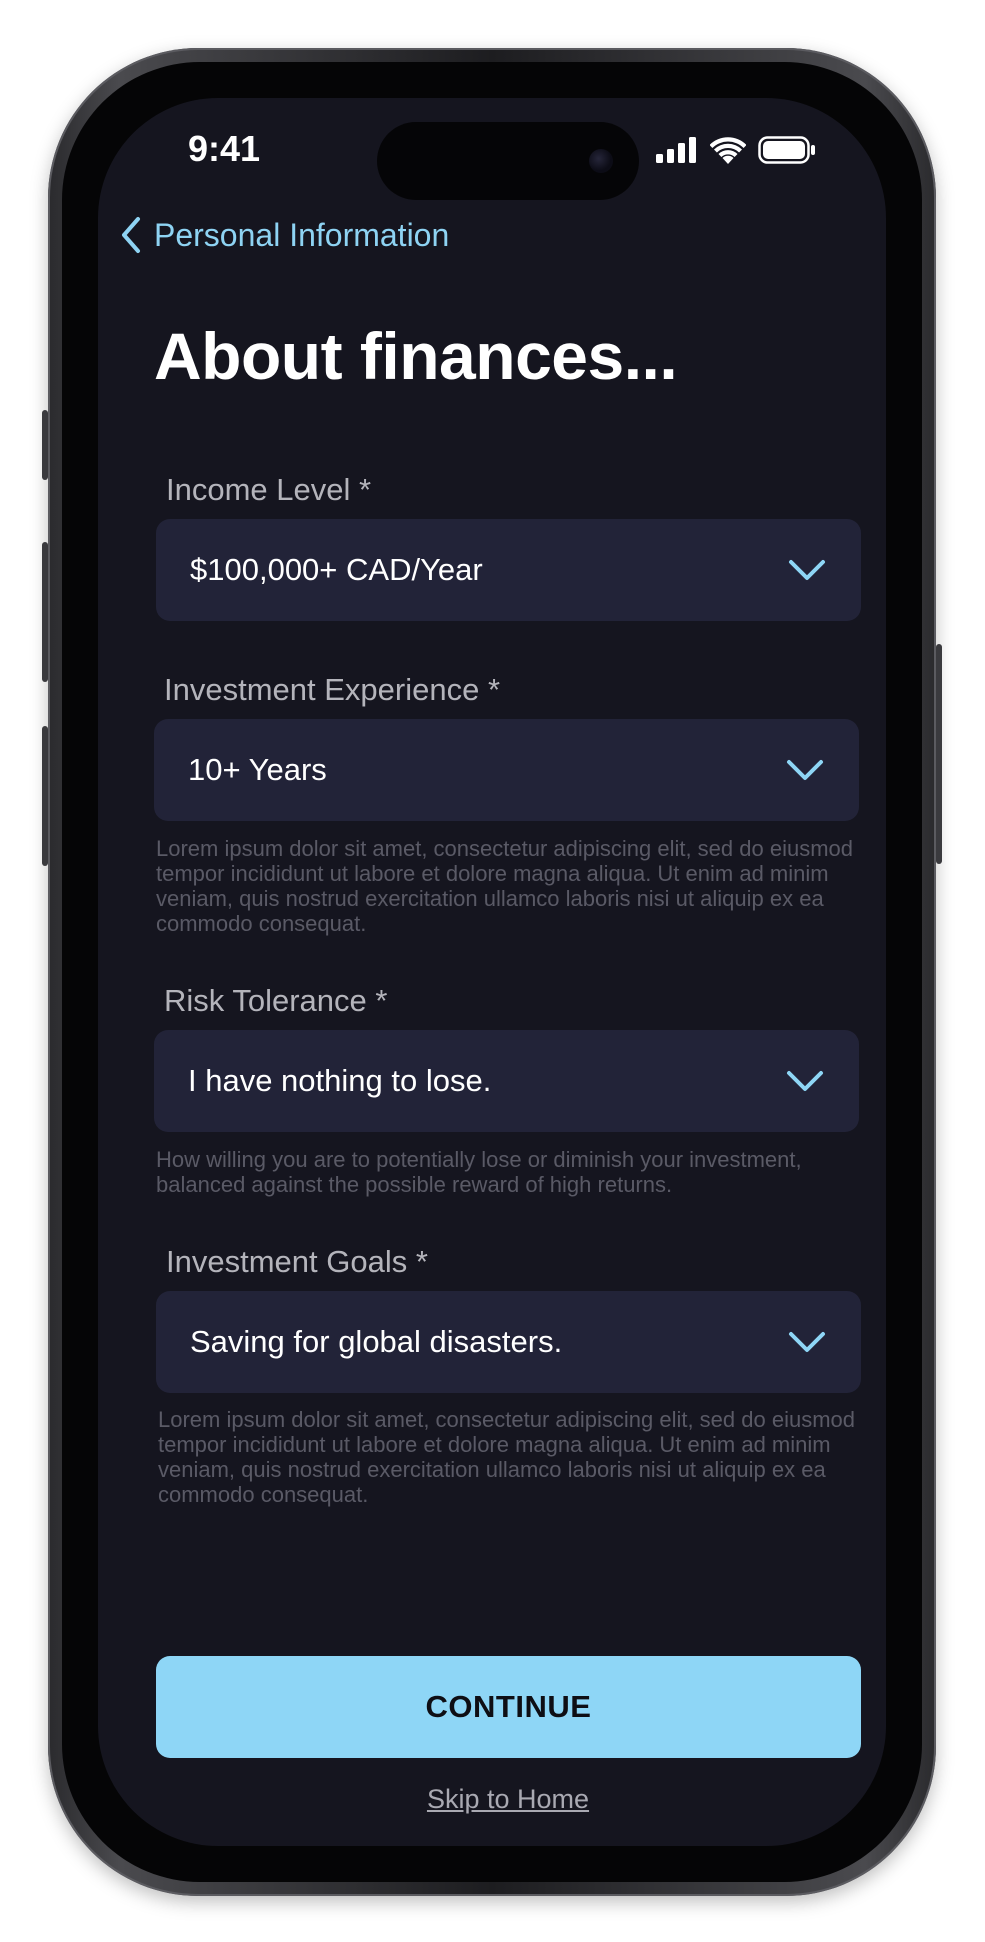 This screenshot has height=1942, width=985. I want to click on investment-experience-value: 10+ Years, so click(257, 769).